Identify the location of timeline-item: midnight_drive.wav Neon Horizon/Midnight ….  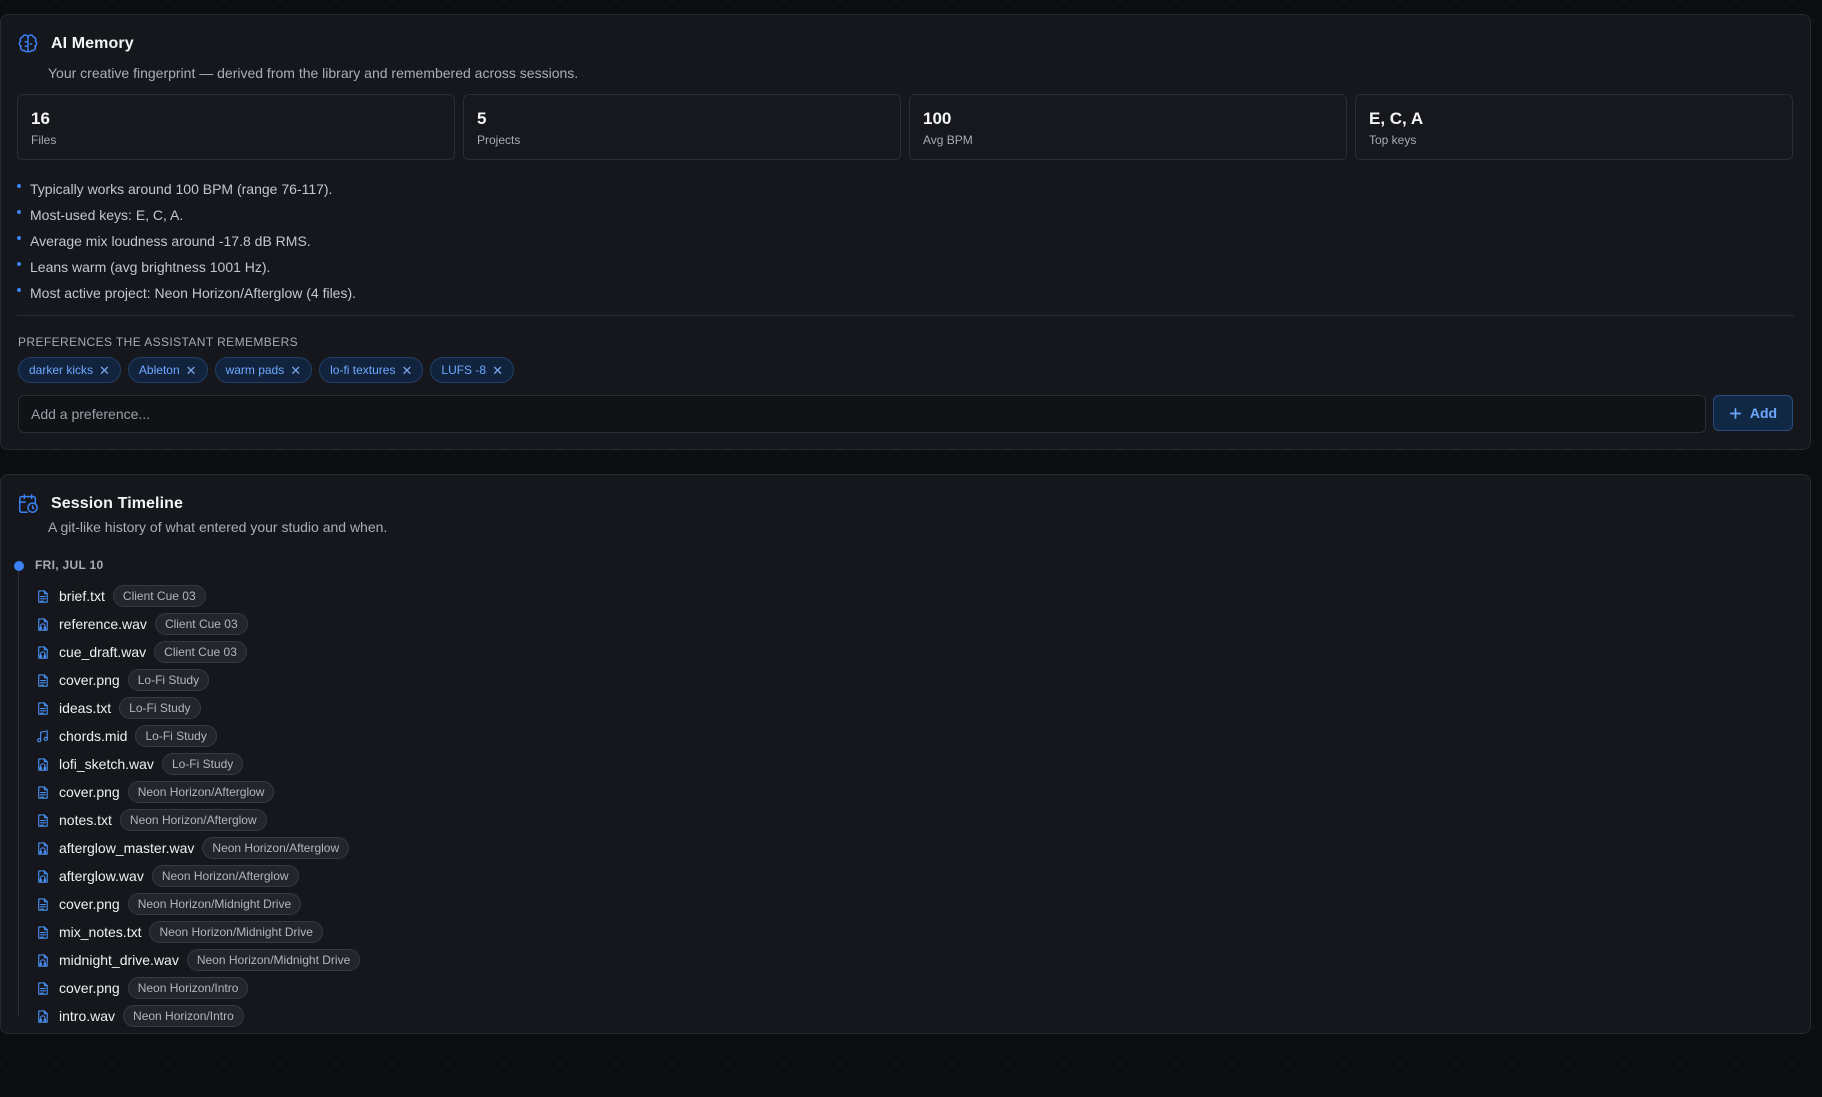
(198, 960).